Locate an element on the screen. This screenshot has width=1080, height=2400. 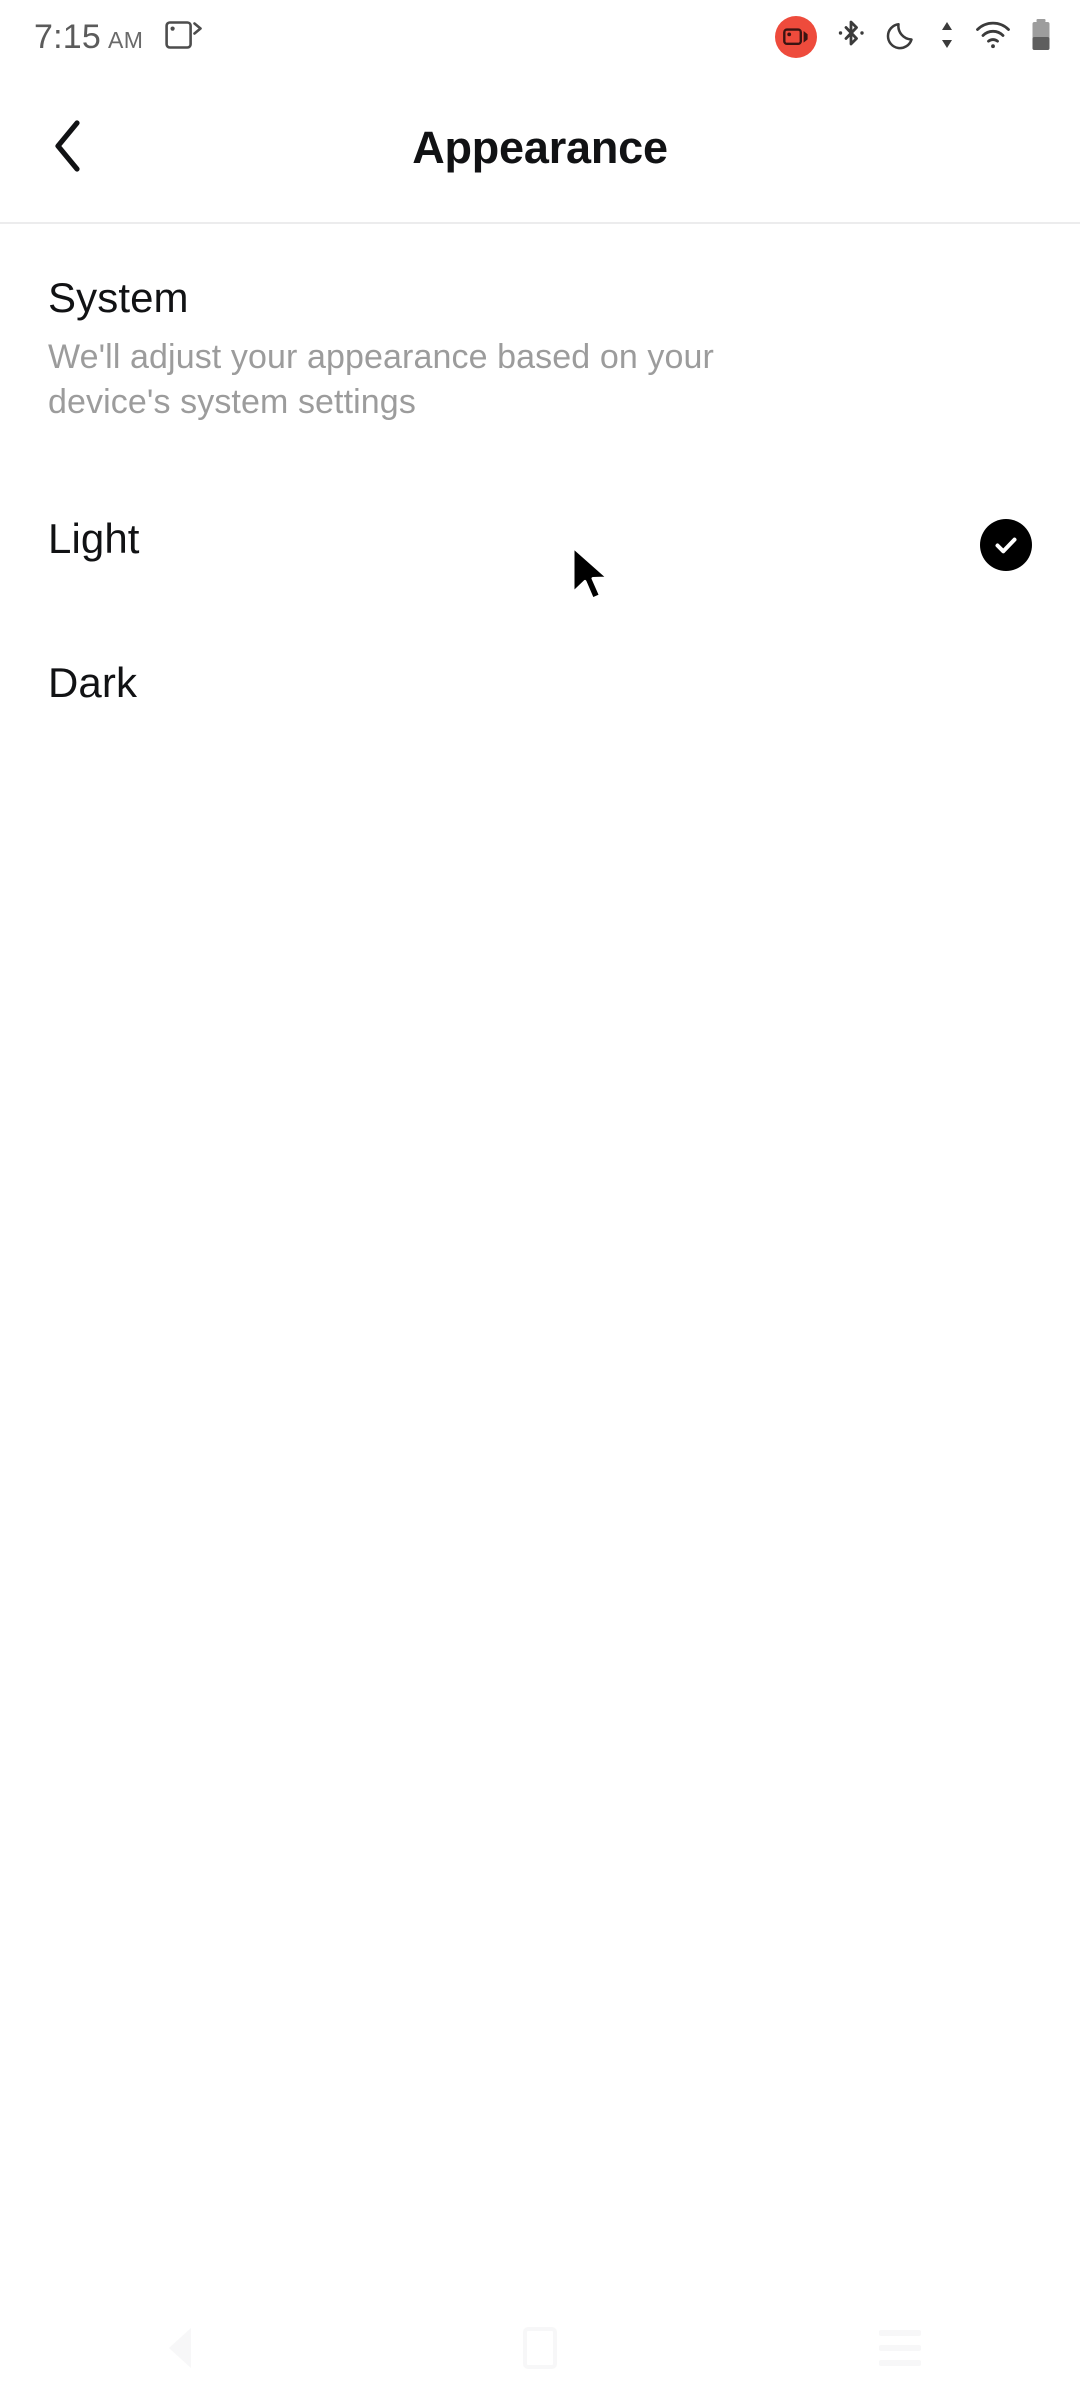
option-text-light: Light is located at coordinates (94, 538).